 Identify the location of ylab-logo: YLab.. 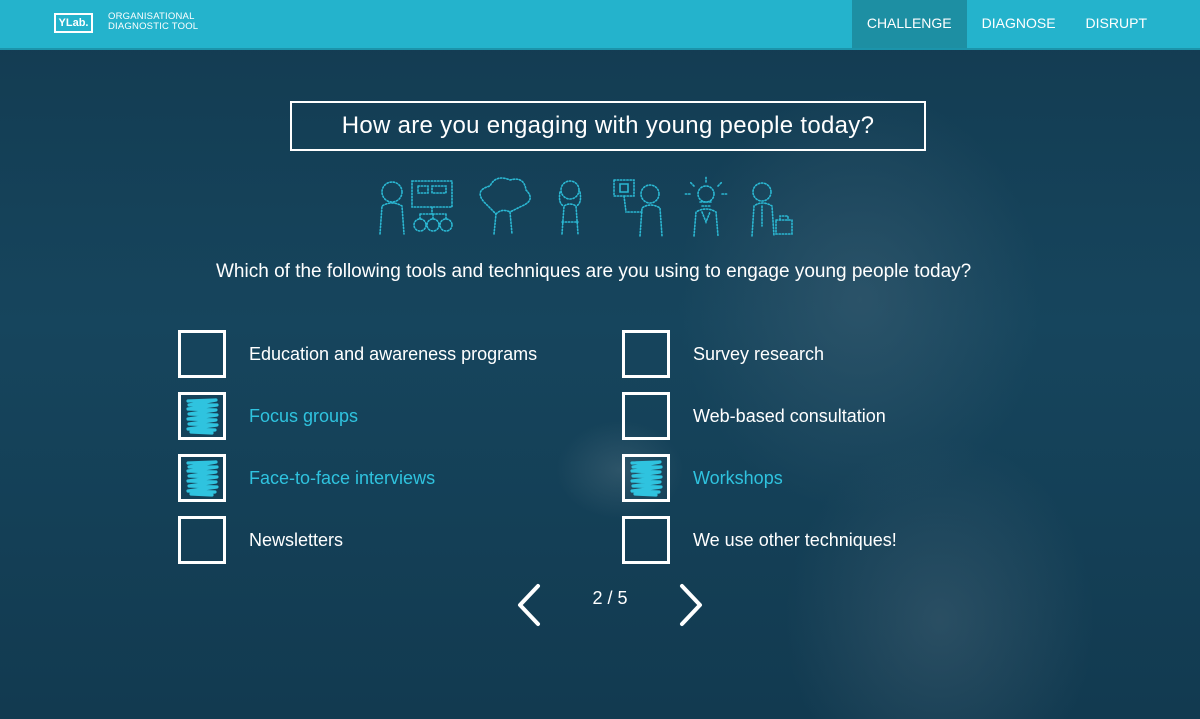
(73, 23).